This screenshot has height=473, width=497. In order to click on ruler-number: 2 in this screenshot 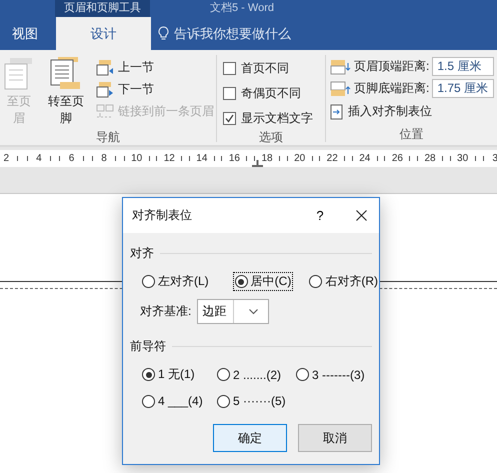, I will do `click(7, 158)`.